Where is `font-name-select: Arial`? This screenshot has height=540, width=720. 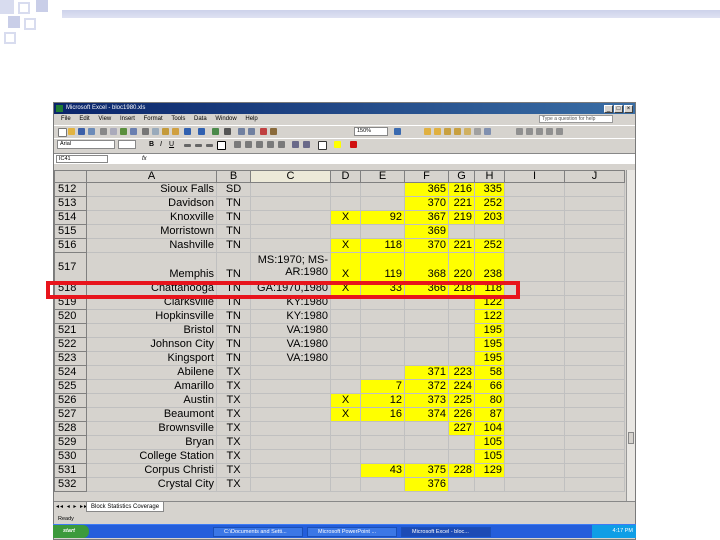 font-name-select: Arial is located at coordinates (86, 144).